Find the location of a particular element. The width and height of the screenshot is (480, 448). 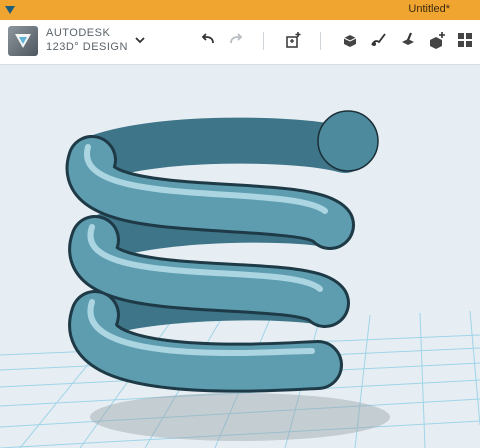

add-primitive-icon is located at coordinates (293, 40).